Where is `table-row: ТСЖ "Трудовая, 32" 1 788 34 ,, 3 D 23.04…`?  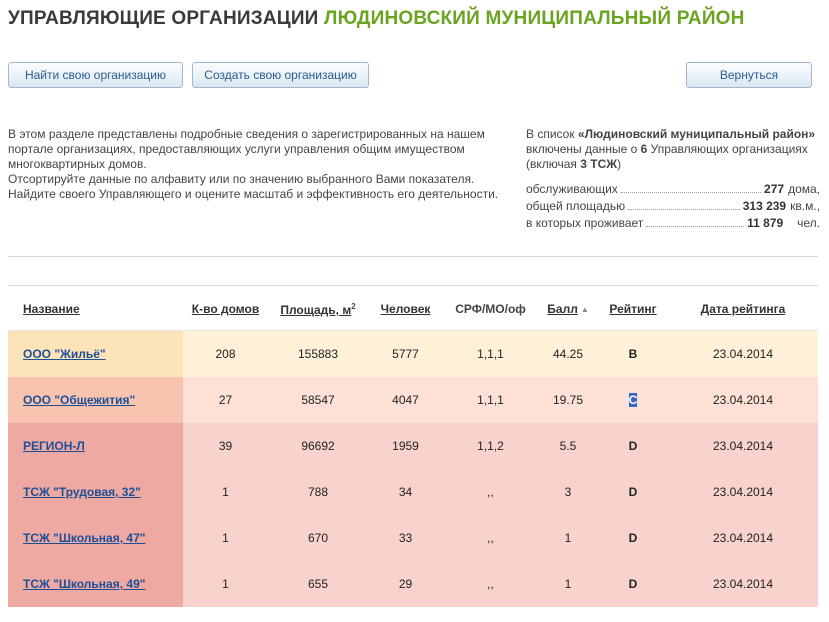 table-row: ТСЖ "Трудовая, 32" 1 788 34 ,, 3 D 23.04… is located at coordinates (413, 492).